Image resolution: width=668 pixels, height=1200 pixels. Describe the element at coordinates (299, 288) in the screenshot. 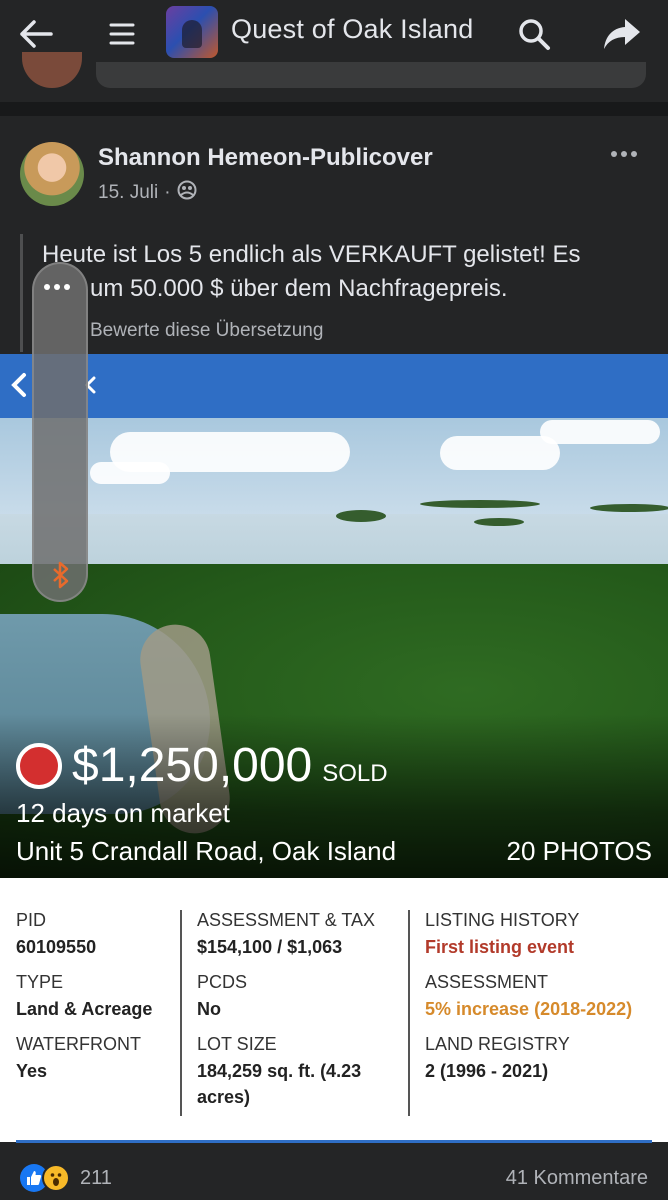

I see `post-text-line: um 50.000 $ über dem Nachfragepreis.` at that location.